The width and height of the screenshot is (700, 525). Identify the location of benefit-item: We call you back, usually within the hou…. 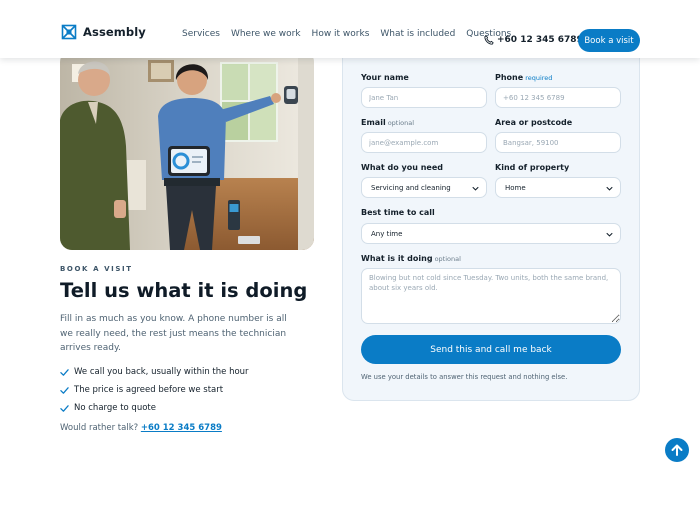
(154, 372).